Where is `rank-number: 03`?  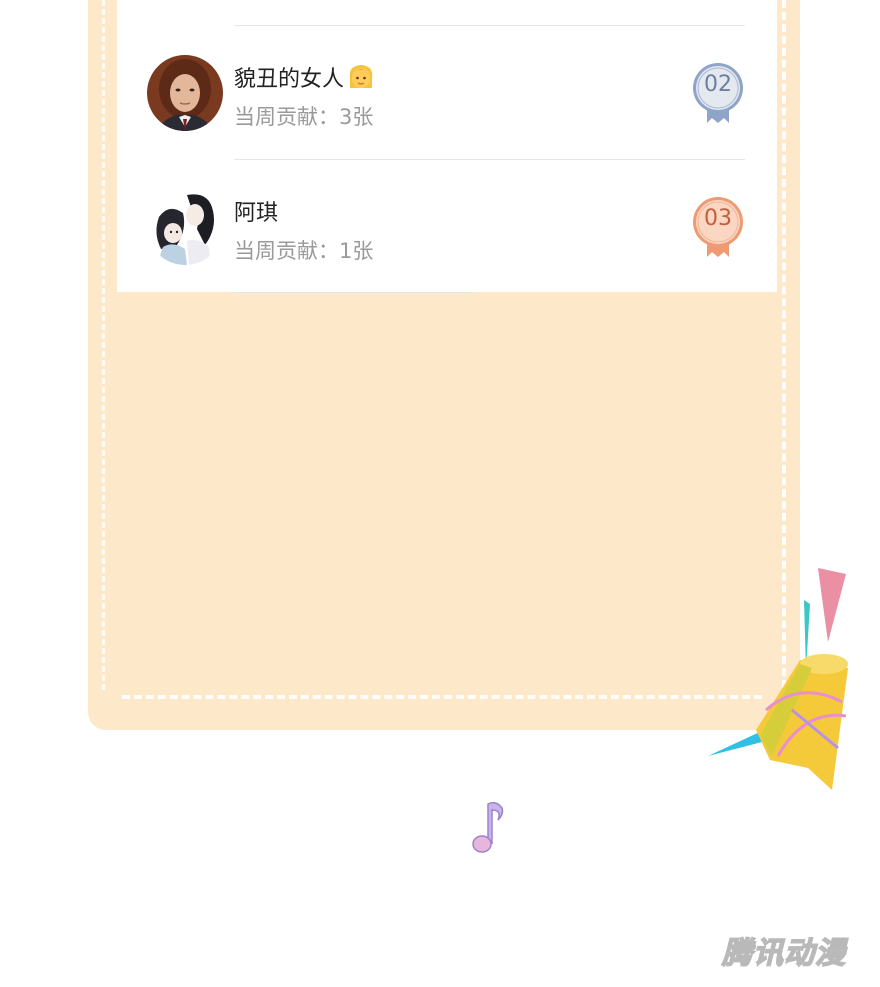
rank-number: 03 is located at coordinates (718, 218).